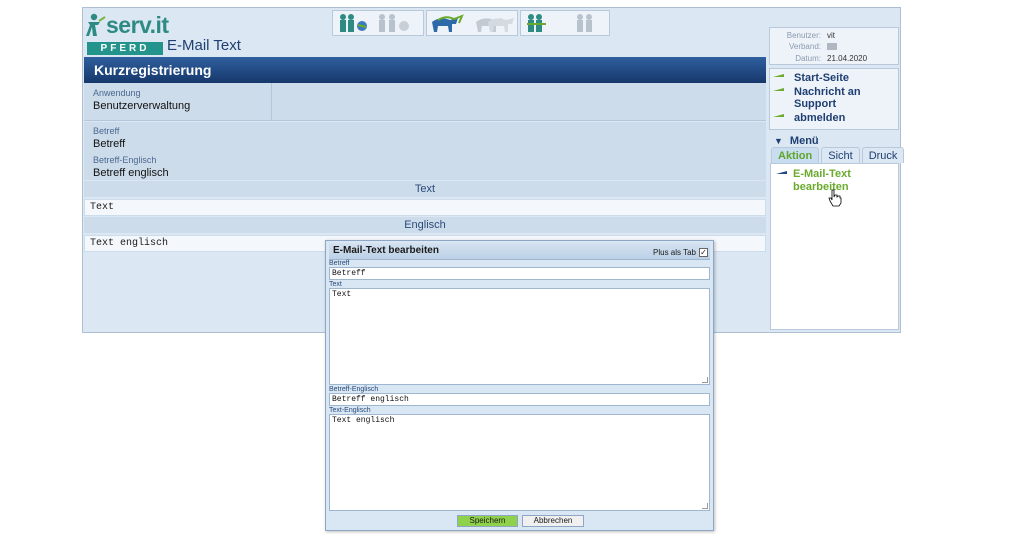 This screenshot has height=534, width=1030. Describe the element at coordinates (425, 189) in the screenshot. I see `text-section-header: Text` at that location.